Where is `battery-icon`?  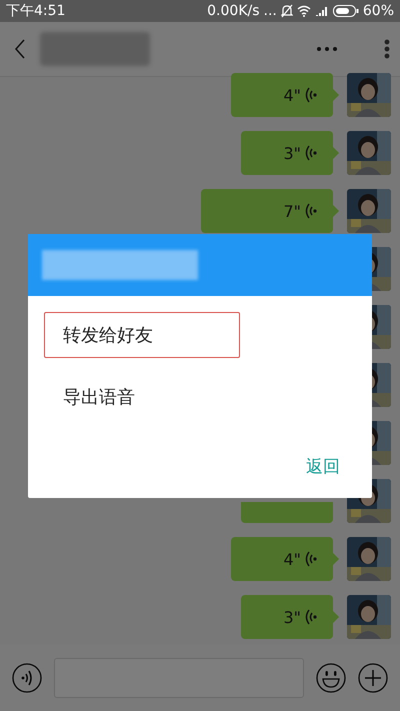
battery-icon is located at coordinates (345, 11).